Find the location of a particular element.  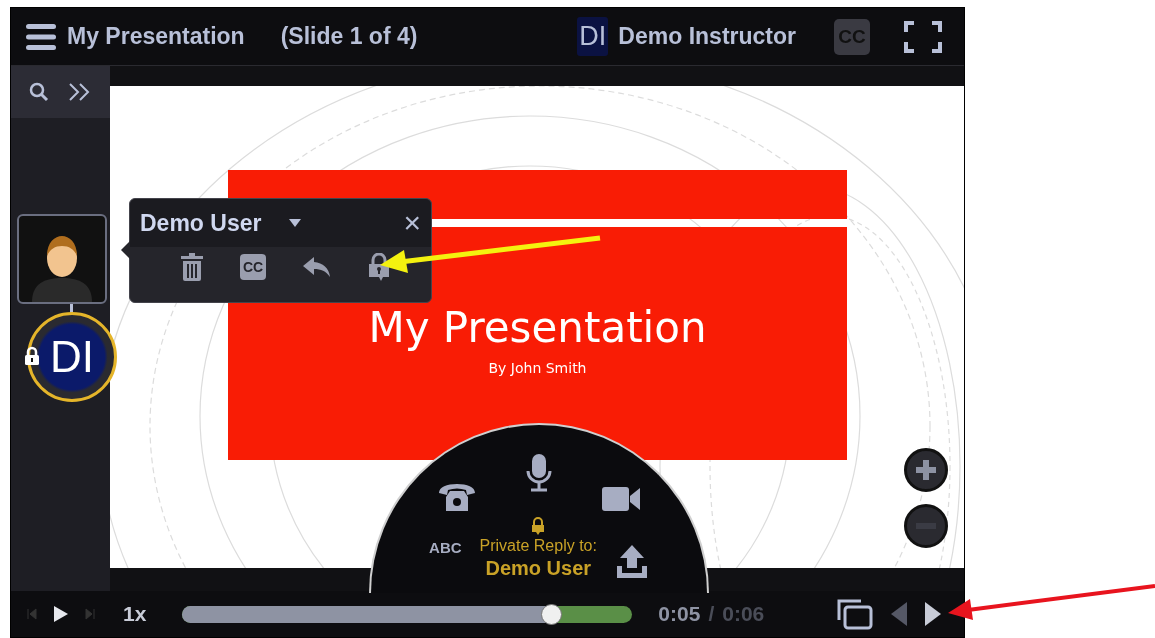

popup-user-name: Demo User is located at coordinates (201, 223).